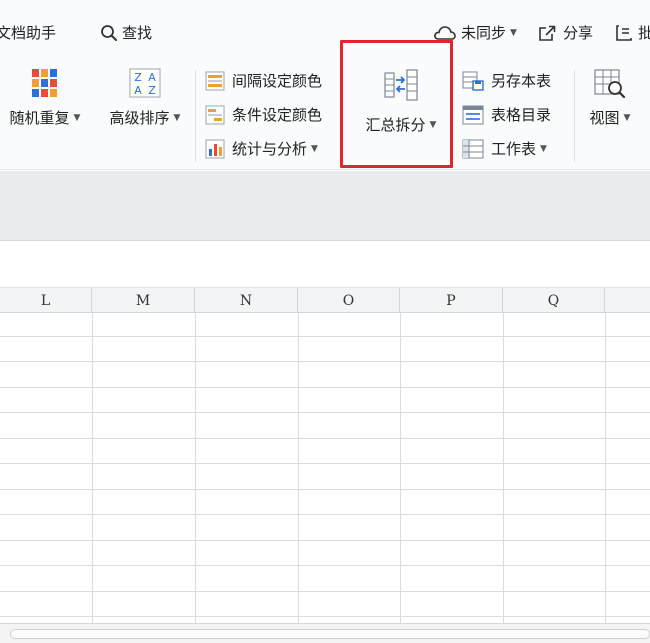 This screenshot has width=650, height=643. What do you see at coordinates (45, 98) in the screenshot?
I see `random-repeat-button: 随机重复 ▼` at bounding box center [45, 98].